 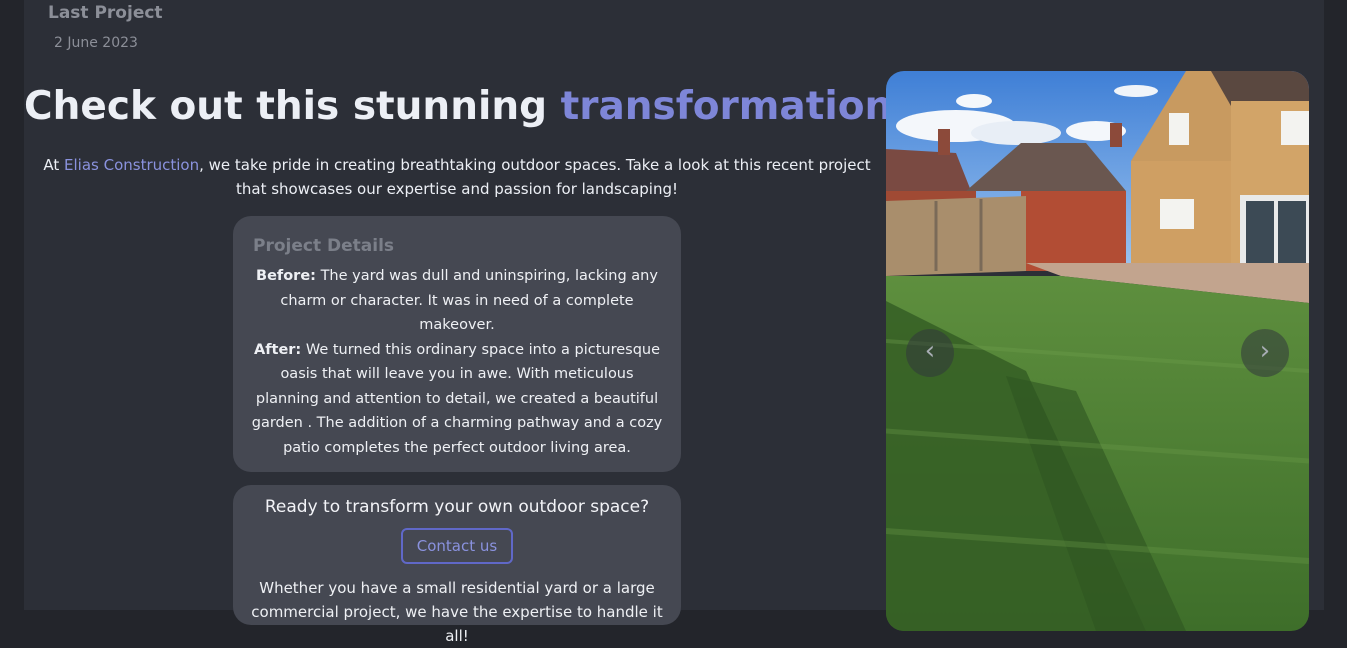 What do you see at coordinates (96, 43) in the screenshot?
I see `project-date: 2 June 2023` at bounding box center [96, 43].